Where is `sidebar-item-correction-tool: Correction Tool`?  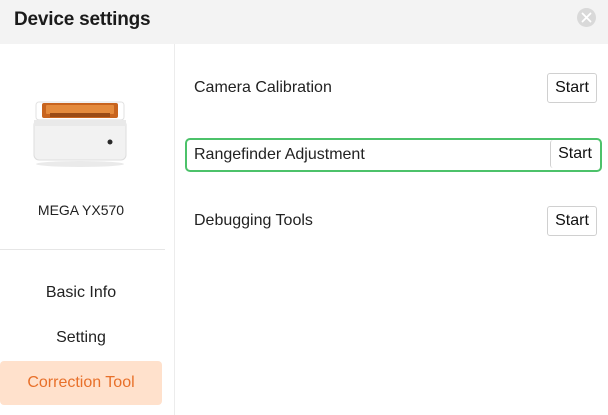 sidebar-item-correction-tool: Correction Tool is located at coordinates (81, 383).